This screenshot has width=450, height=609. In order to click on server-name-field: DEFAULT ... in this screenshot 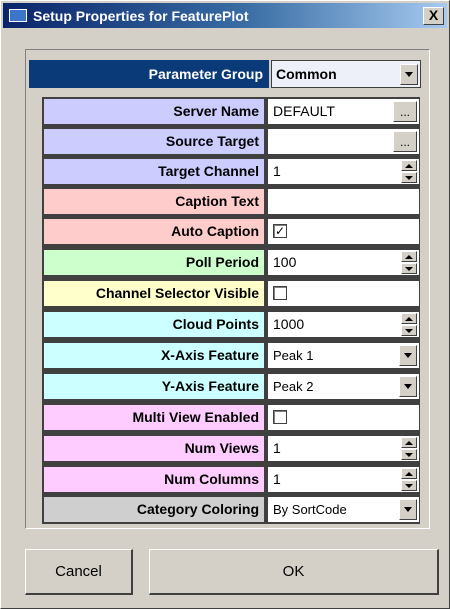, I will do `click(343, 111)`.